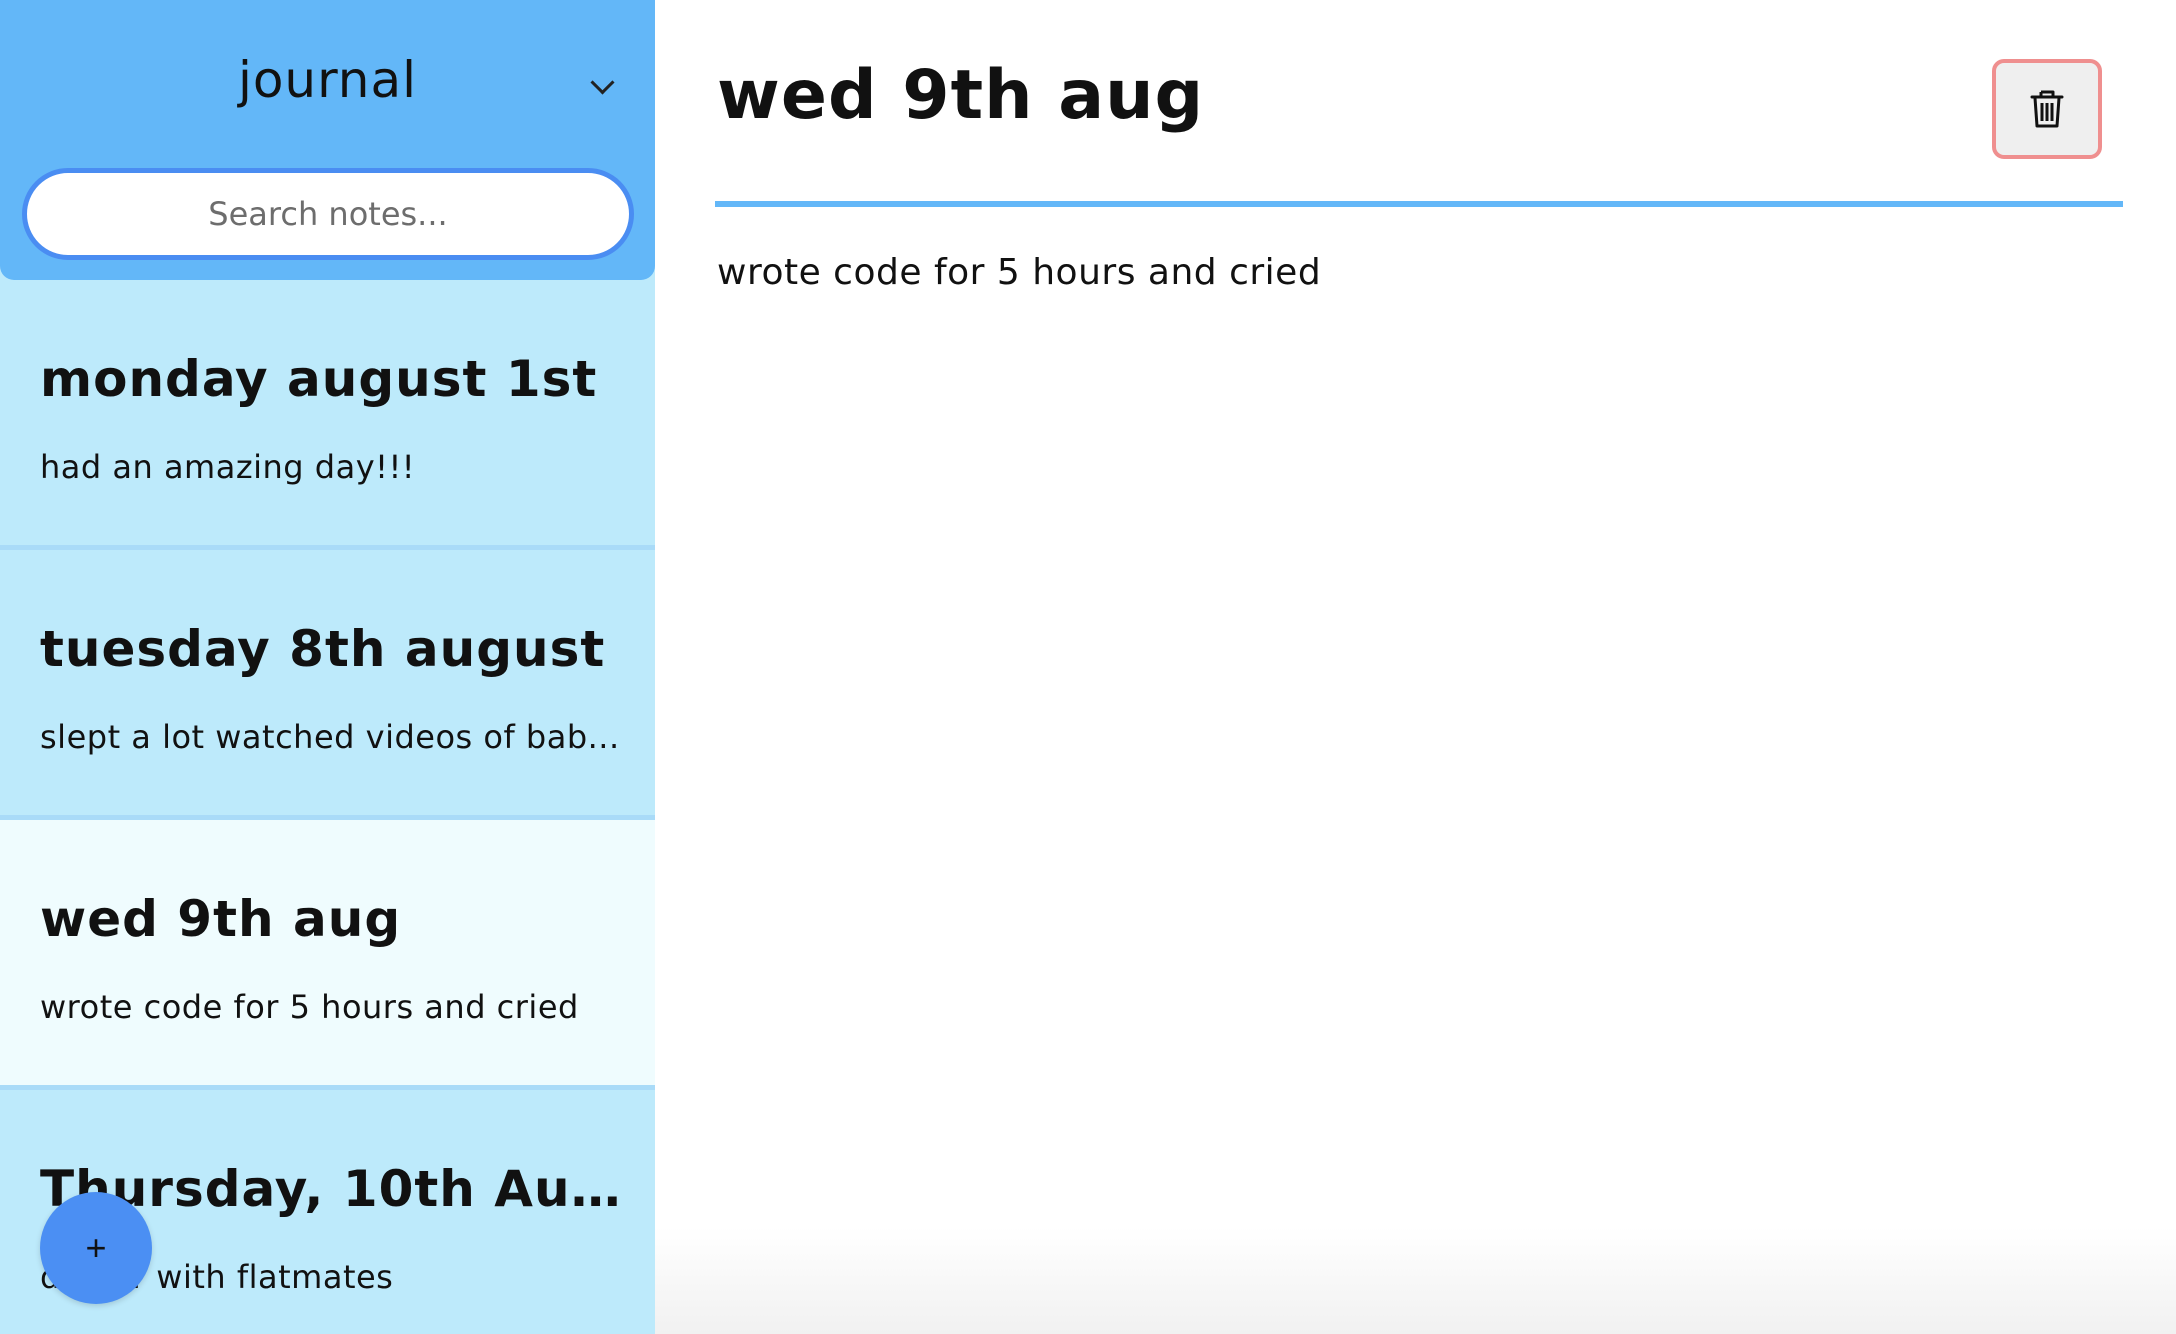  I want to click on notebook-title: journal, so click(327, 80).